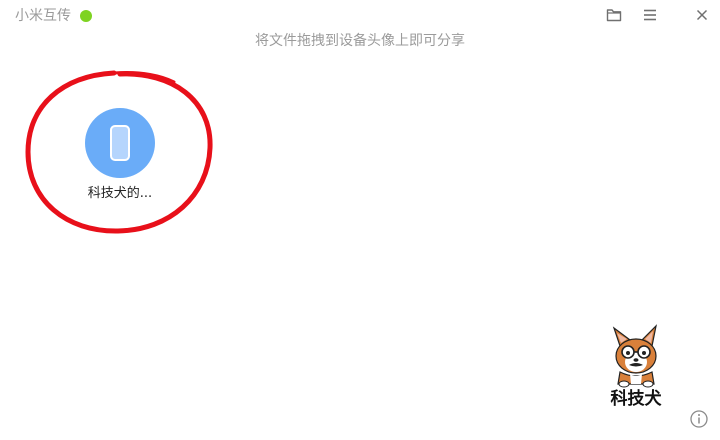  I want to click on watermark-text: 科技犬, so click(637, 398).